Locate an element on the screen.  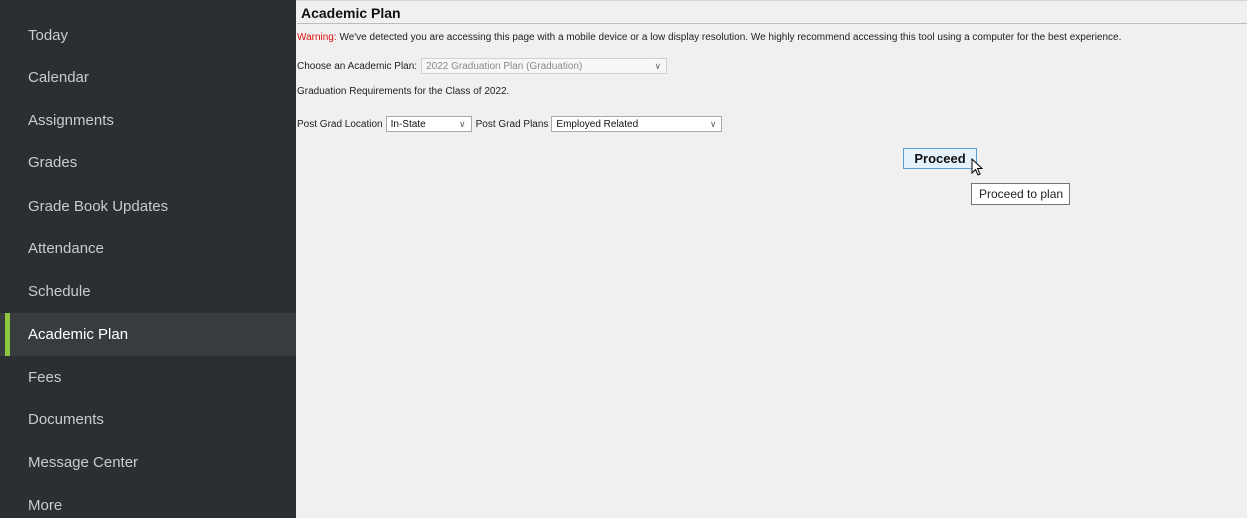
sidebar-item-label: Academic Plan is located at coordinates (78, 334).